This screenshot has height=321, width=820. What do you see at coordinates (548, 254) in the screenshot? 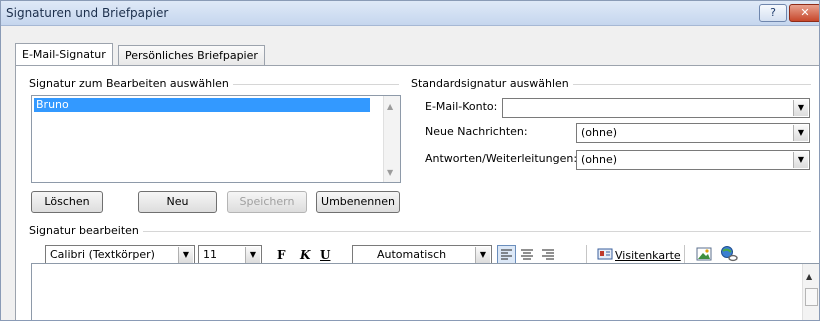
I see `align-right-icon` at bounding box center [548, 254].